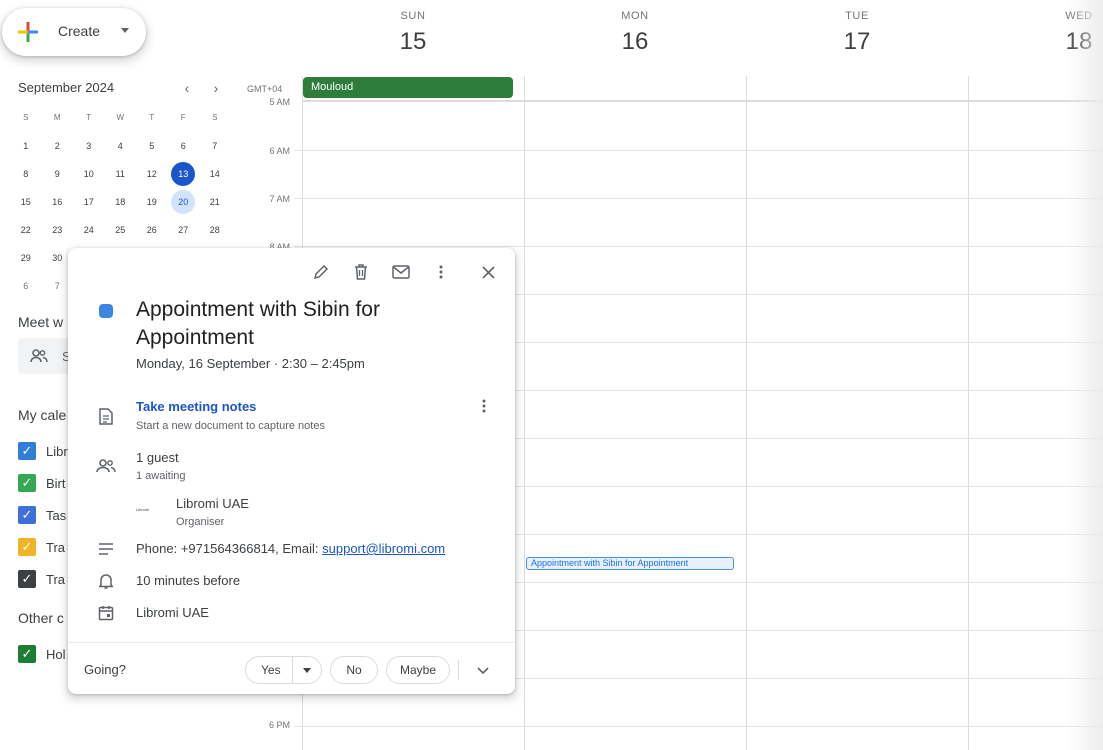 This screenshot has height=750, width=1103. I want to click on mini-calendar-day-label: 7, so click(57, 286).